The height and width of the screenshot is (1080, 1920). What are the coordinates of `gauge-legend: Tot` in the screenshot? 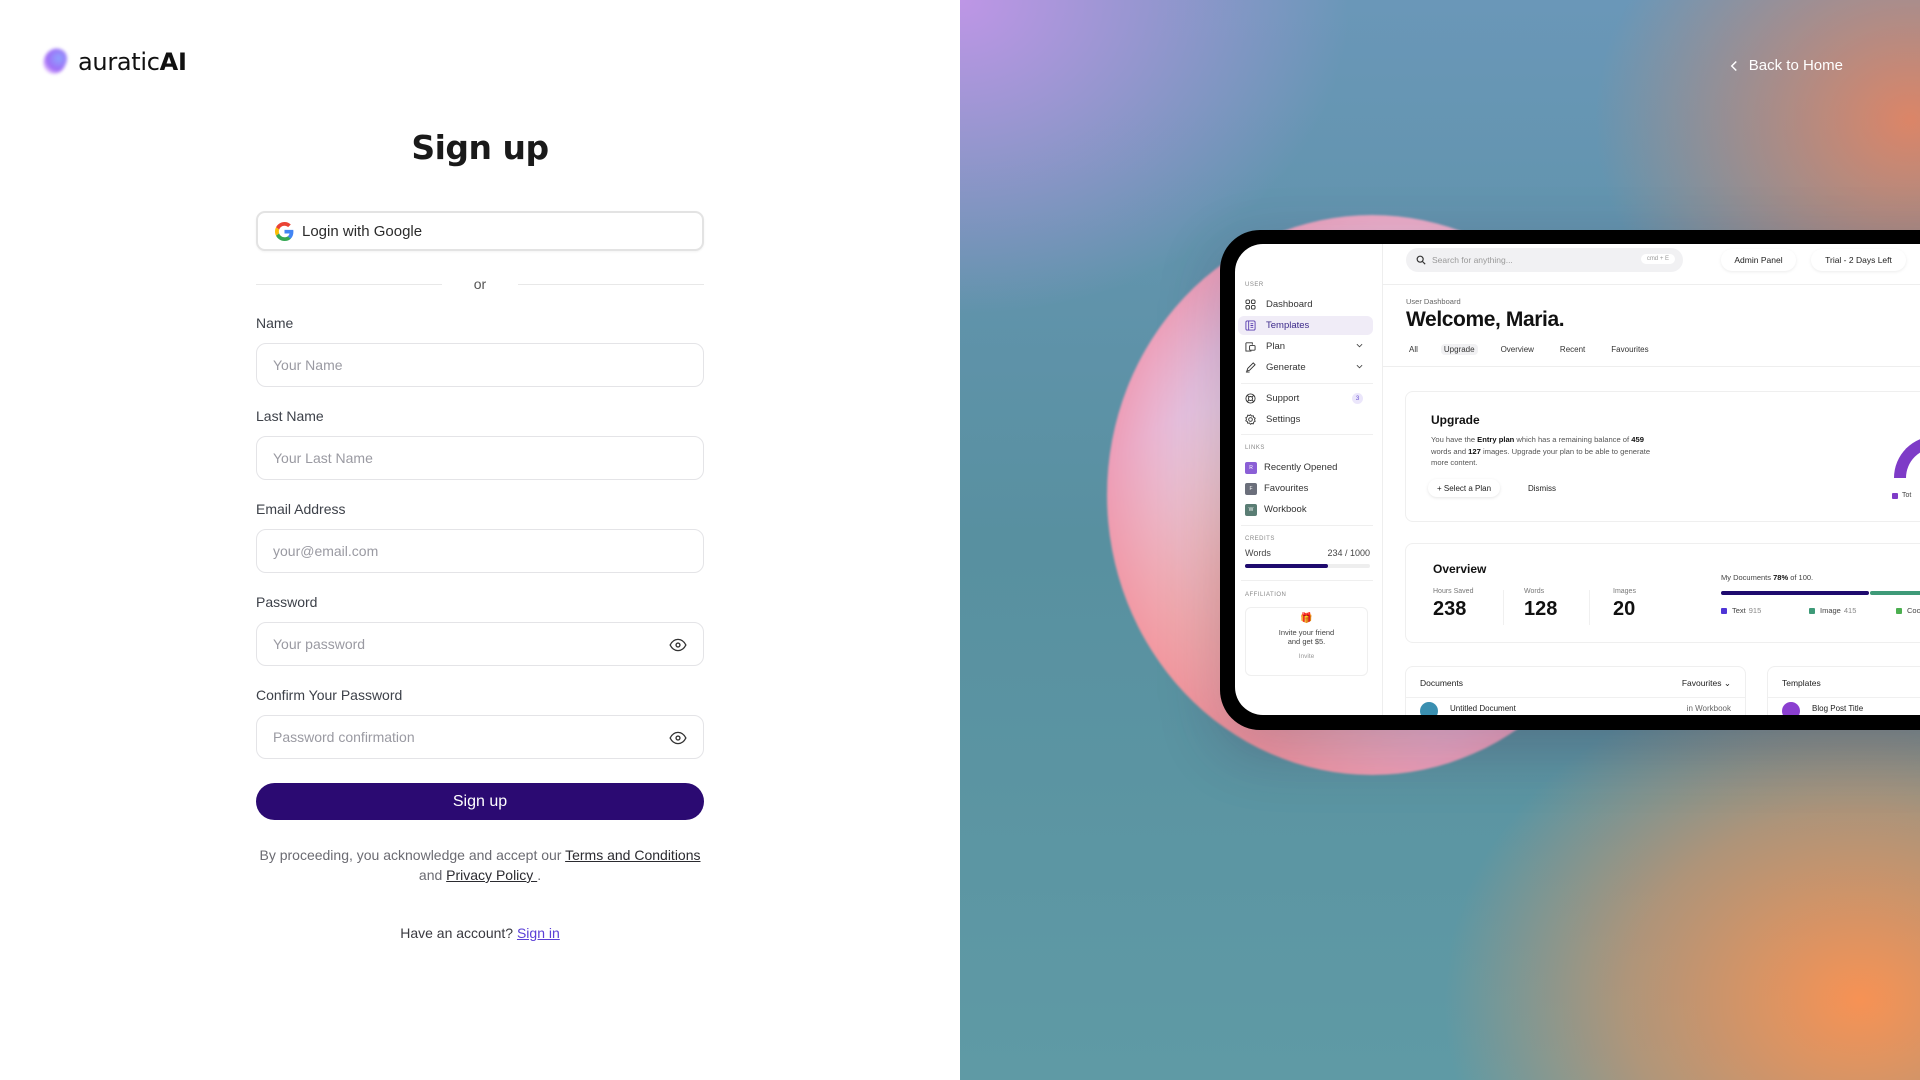 It's located at (1901, 495).